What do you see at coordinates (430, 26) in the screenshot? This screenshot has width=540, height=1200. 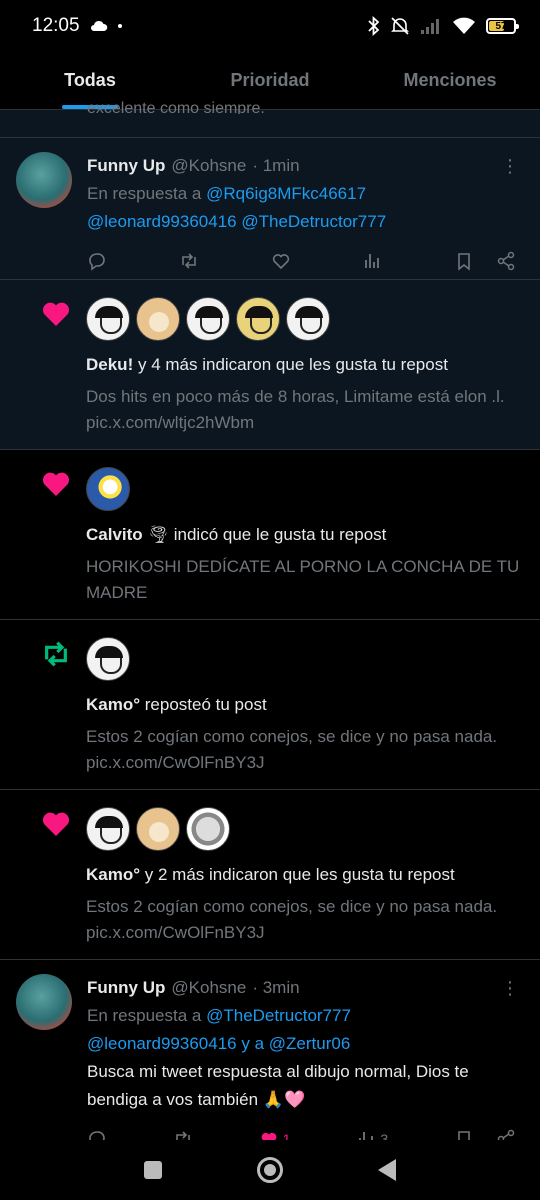 I see `signal-icon` at bounding box center [430, 26].